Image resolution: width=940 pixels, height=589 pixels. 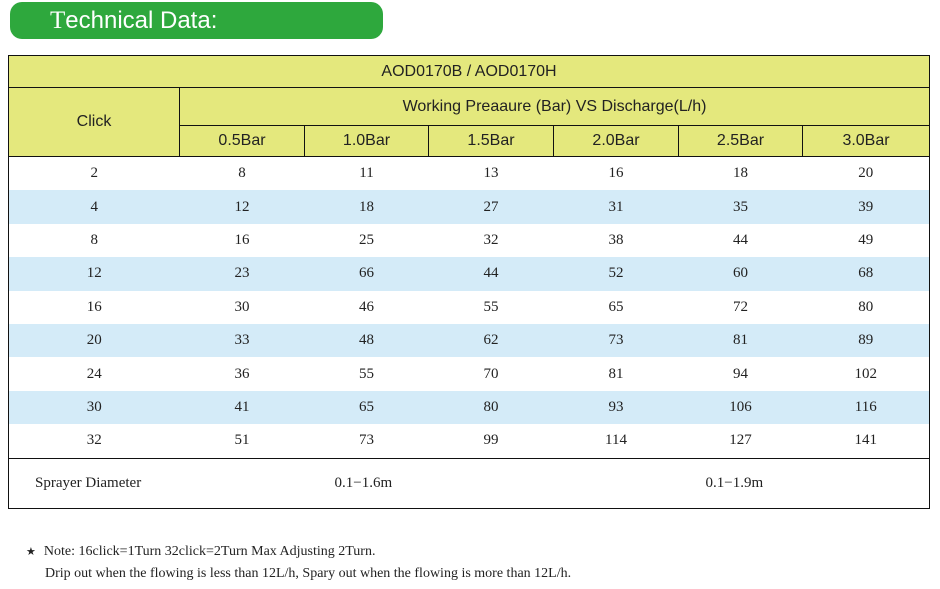 What do you see at coordinates (429, 483) in the screenshot?
I see `sprayer-range-low: 0.1−1.6m` at bounding box center [429, 483].